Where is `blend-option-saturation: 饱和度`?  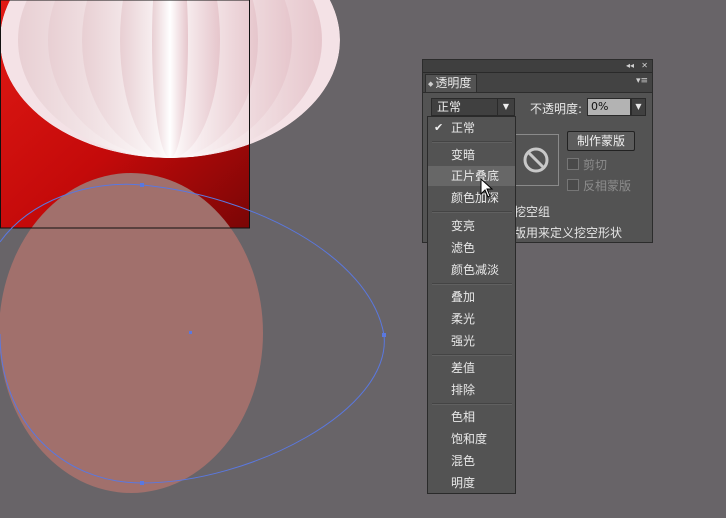 blend-option-saturation: 饱和度 is located at coordinates (471, 439).